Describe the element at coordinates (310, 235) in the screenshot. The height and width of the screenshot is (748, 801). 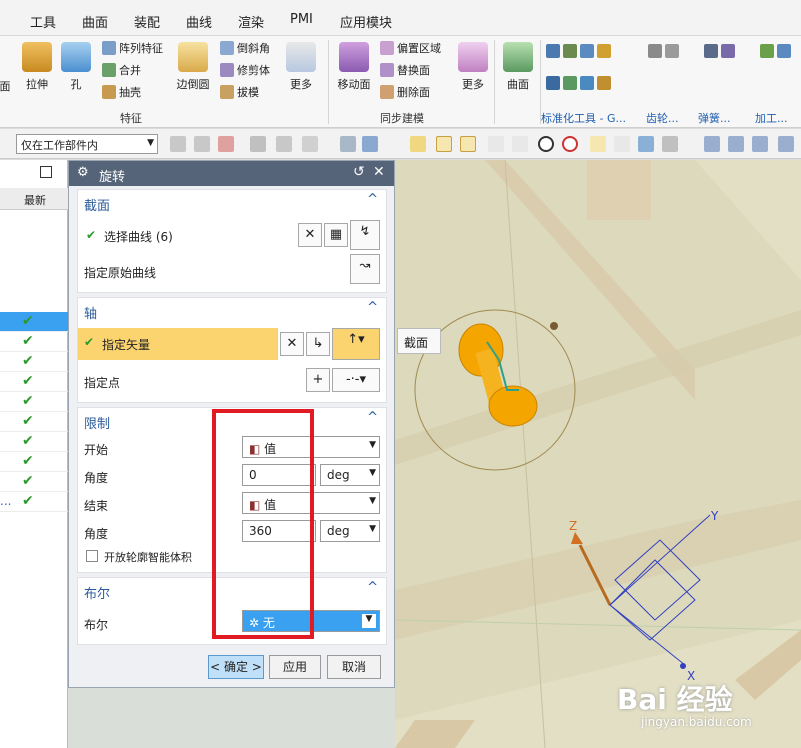
I see `sketch-section-icon: ✕` at that location.